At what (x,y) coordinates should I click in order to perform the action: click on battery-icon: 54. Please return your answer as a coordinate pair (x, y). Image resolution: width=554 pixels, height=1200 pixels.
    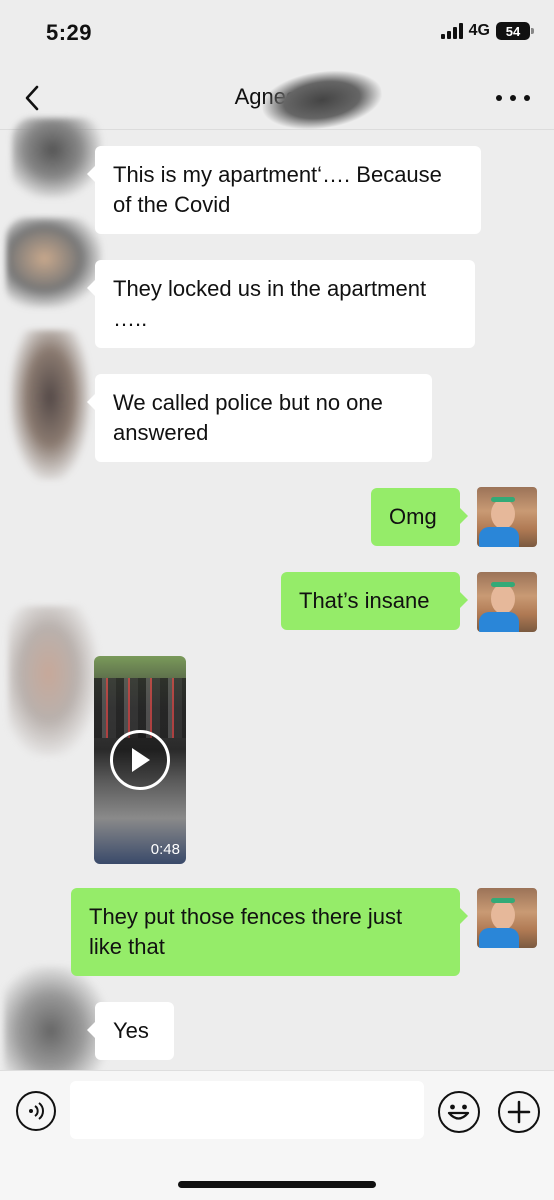
    Looking at the image, I should click on (515, 31).